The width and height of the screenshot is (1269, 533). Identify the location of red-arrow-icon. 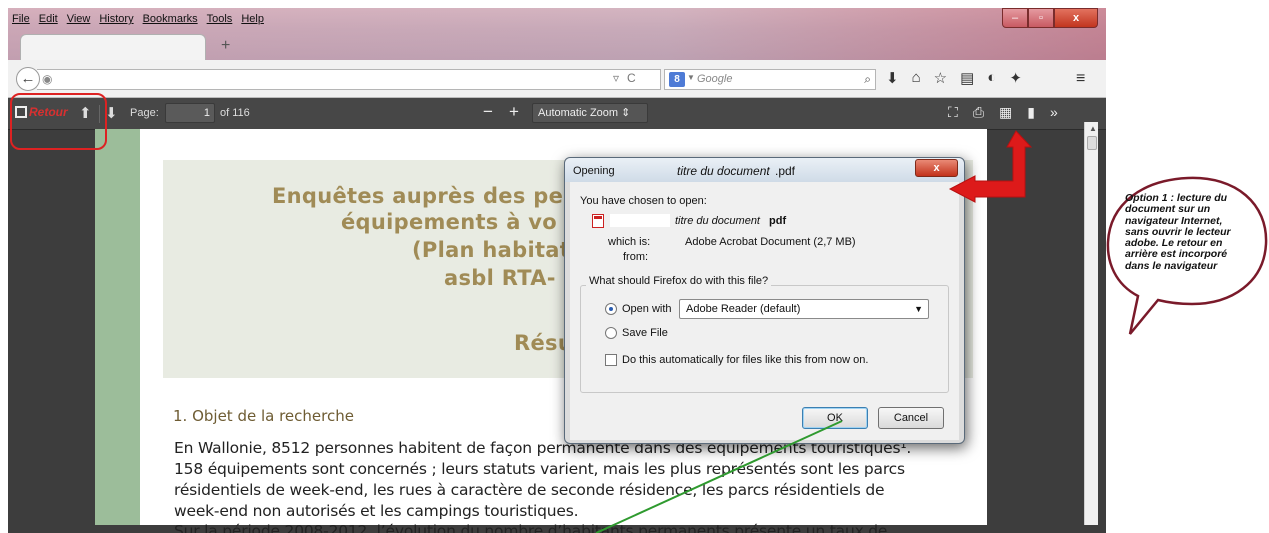
(990, 166).